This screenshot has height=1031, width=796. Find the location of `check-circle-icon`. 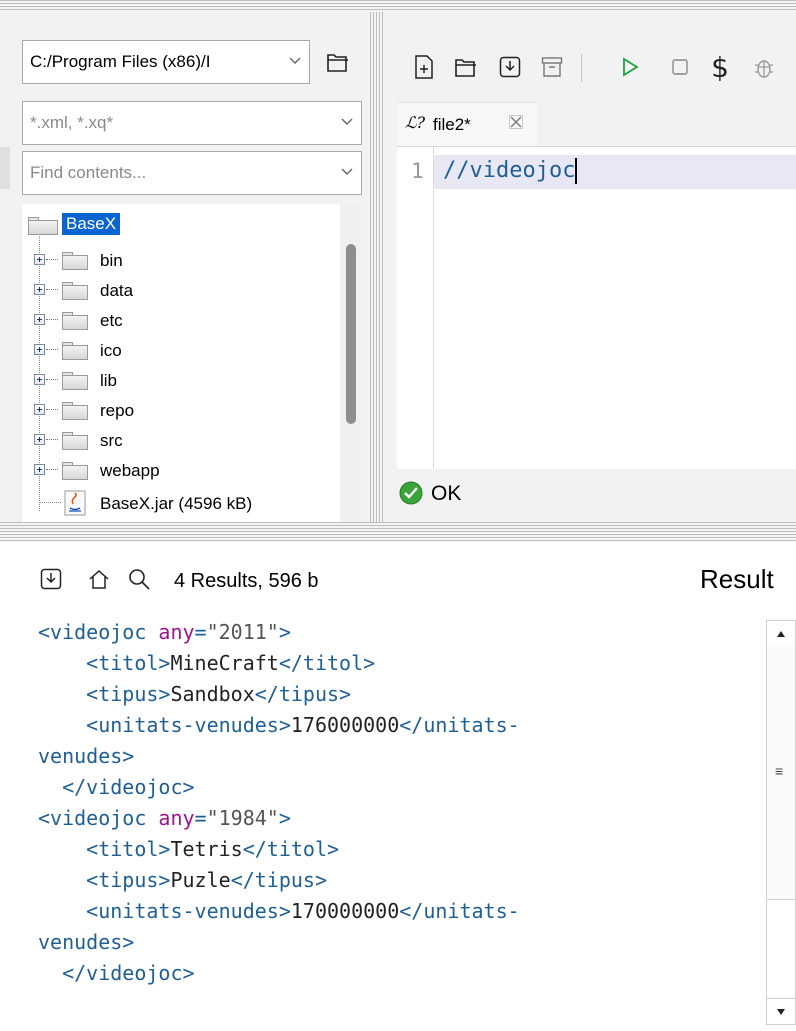

check-circle-icon is located at coordinates (411, 493).